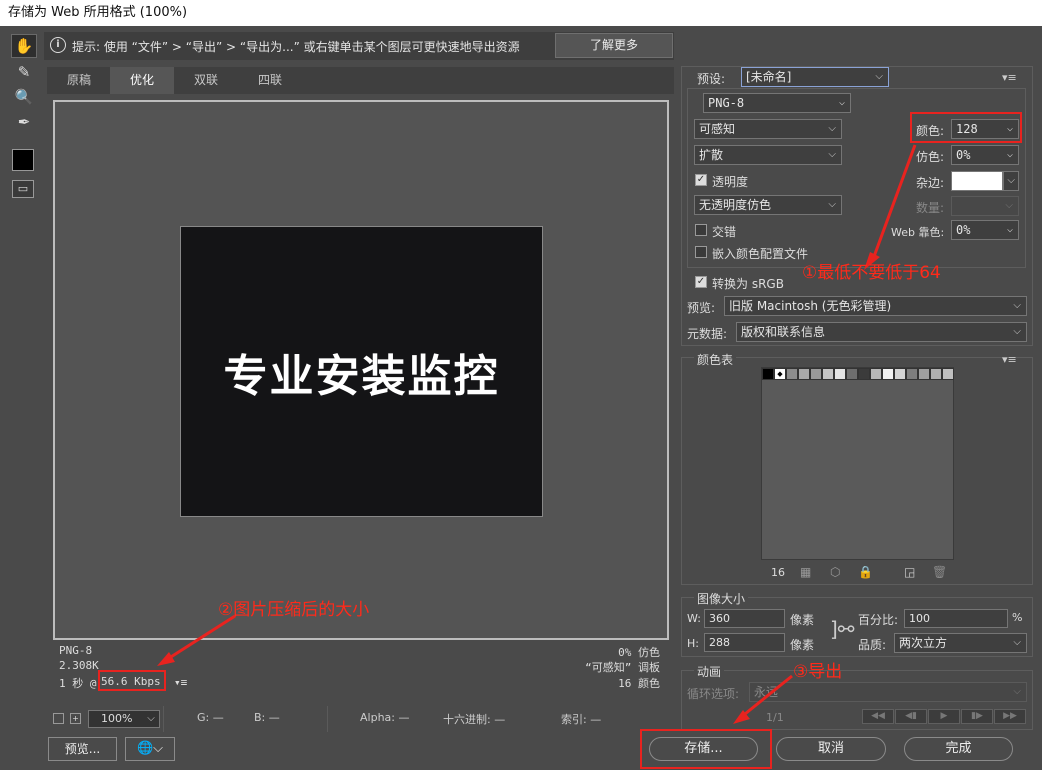 Image resolution: width=1042 pixels, height=770 pixels. What do you see at coordinates (1009, 77) in the screenshot?
I see `optimize-menu-icon: ▾≡` at bounding box center [1009, 77].